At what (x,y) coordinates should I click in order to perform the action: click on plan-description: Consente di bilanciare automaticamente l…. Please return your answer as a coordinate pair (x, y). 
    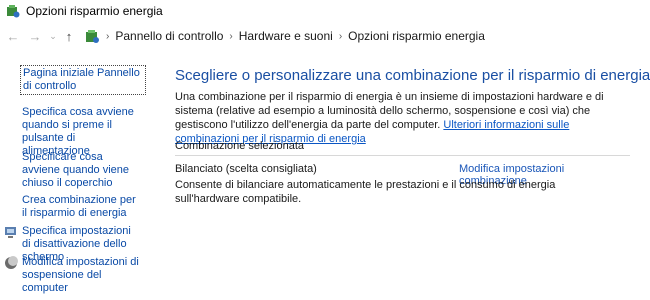
    Looking at the image, I should click on (365, 192).